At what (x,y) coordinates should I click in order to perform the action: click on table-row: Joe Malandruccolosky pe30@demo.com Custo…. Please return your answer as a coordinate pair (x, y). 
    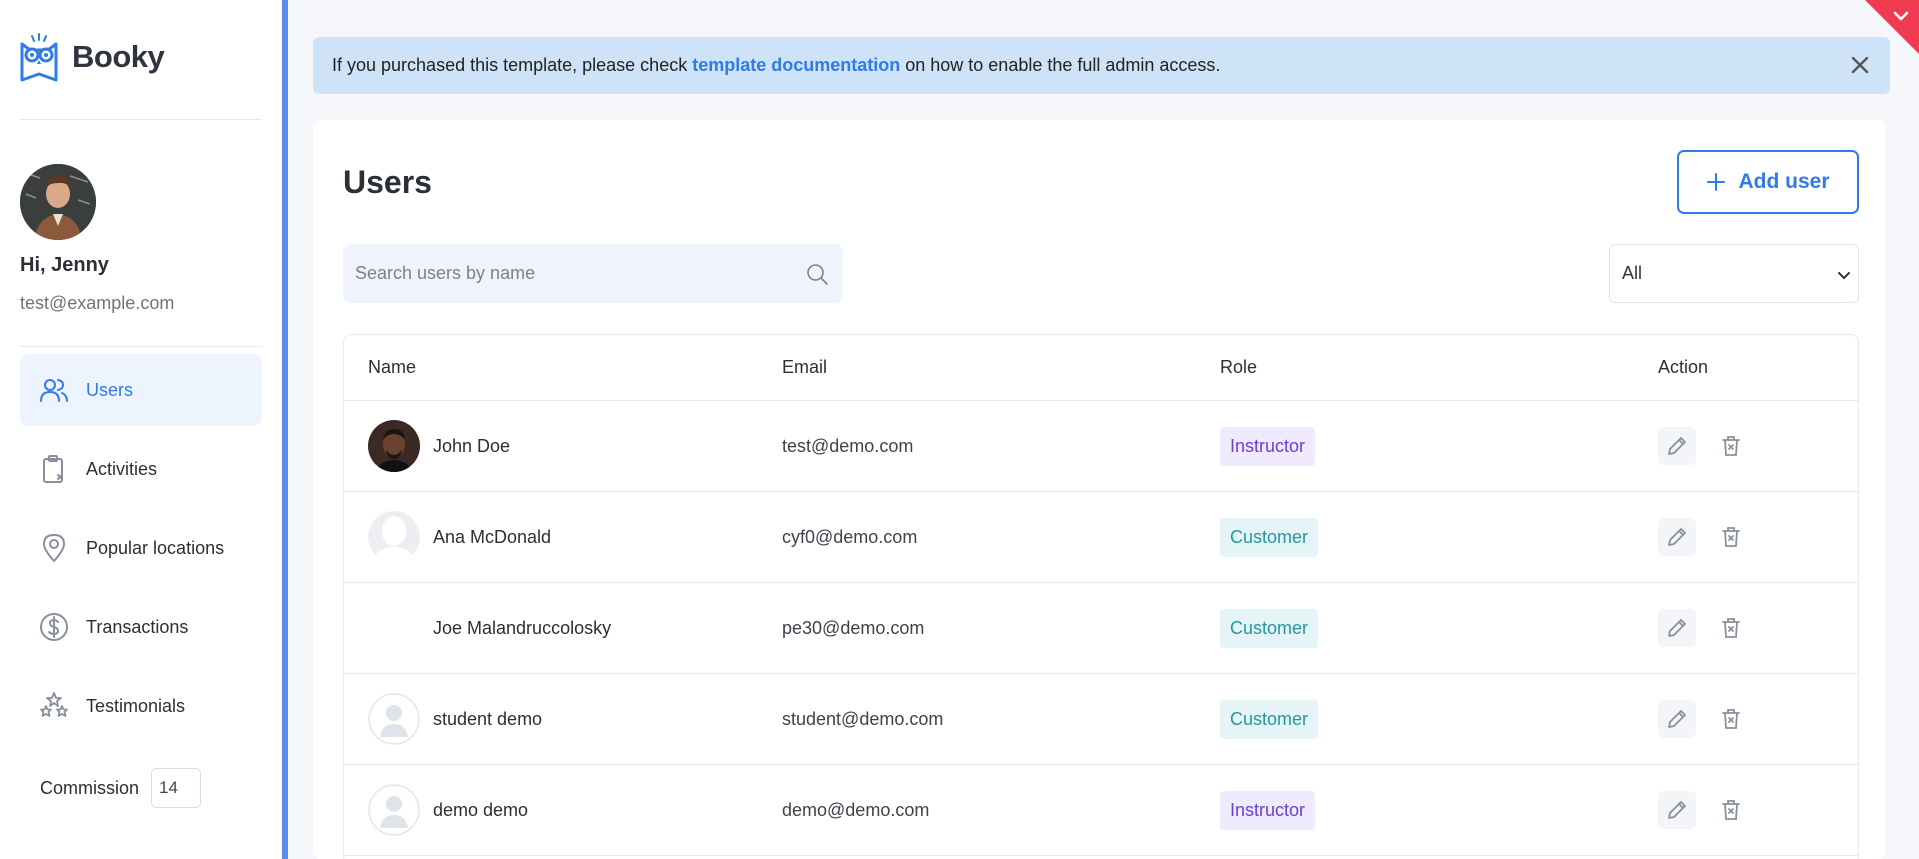
    Looking at the image, I should click on (1101, 628).